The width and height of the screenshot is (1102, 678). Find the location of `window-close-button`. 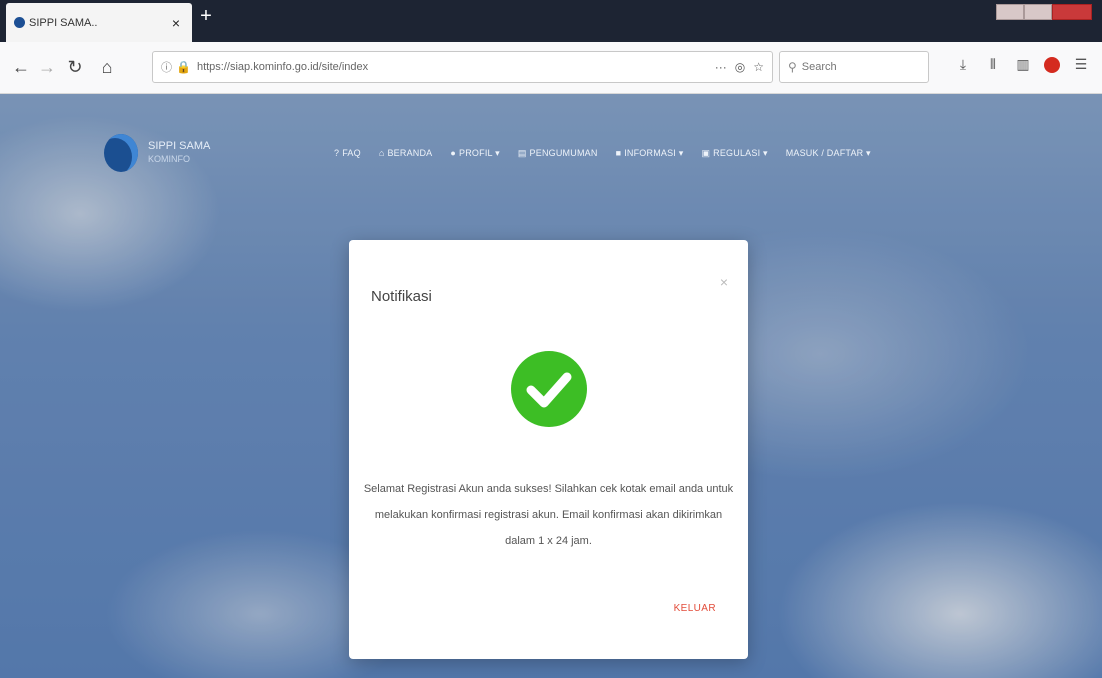

window-close-button is located at coordinates (1072, 12).